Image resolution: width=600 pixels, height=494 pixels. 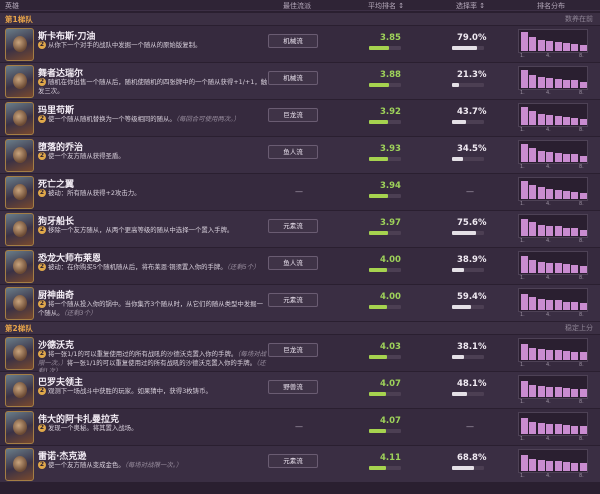 I want to click on hero-row: 伟大的阿卡扎曼拉克 2 发现一个奥秘。将其置入战场。 —4.07—1. 4. 8., so click(x=300, y=427).